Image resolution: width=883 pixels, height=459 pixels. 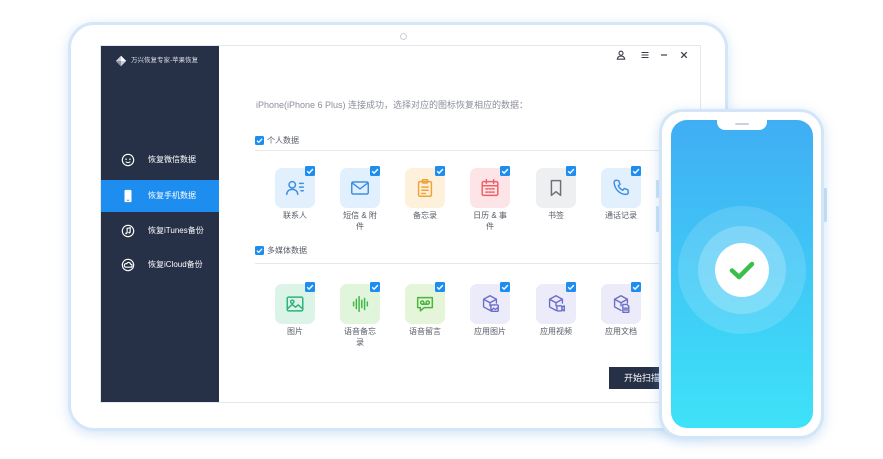 What do you see at coordinates (295, 331) in the screenshot?
I see `photos-label: 图片` at bounding box center [295, 331].